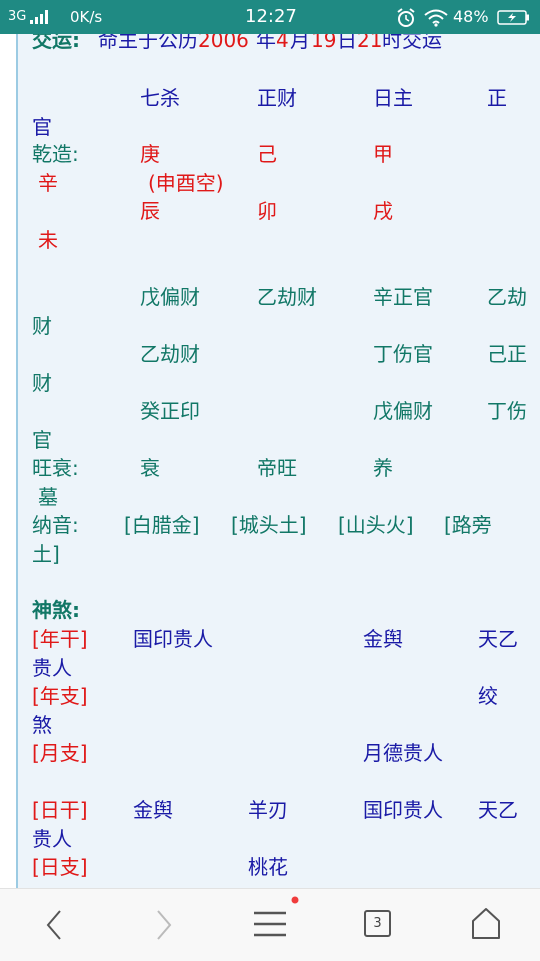 The width and height of the screenshot is (540, 961). What do you see at coordinates (488, 696) in the screenshot?
I see `shensha-value: 绞` at bounding box center [488, 696].